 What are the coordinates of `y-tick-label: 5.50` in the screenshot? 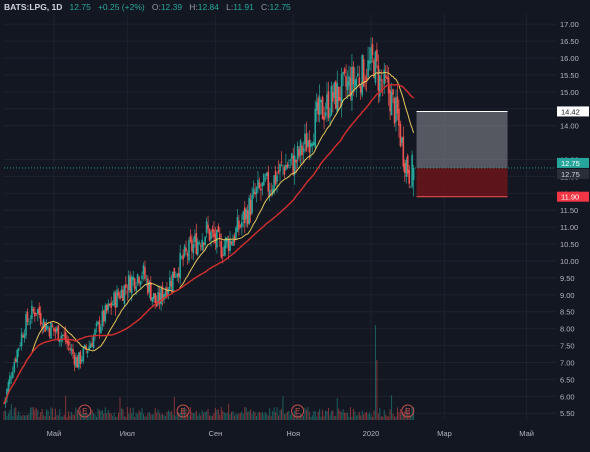 It's located at (567, 413).